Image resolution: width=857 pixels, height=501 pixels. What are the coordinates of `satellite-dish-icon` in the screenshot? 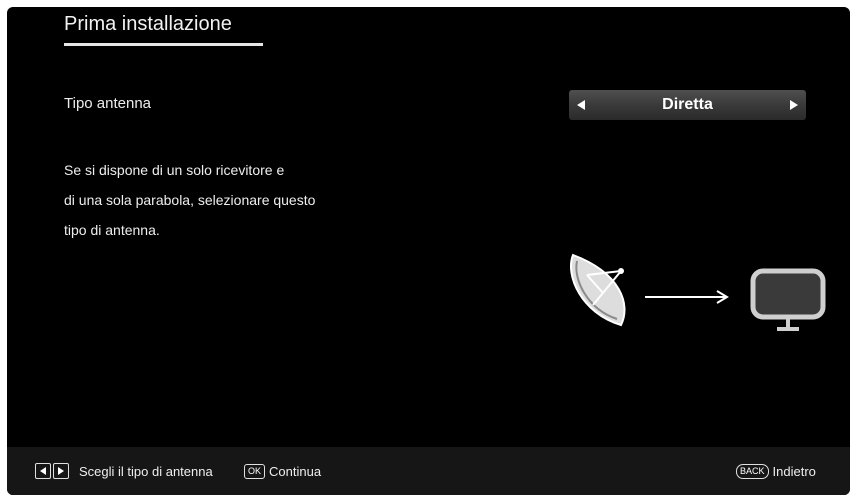 It's located at (598, 290).